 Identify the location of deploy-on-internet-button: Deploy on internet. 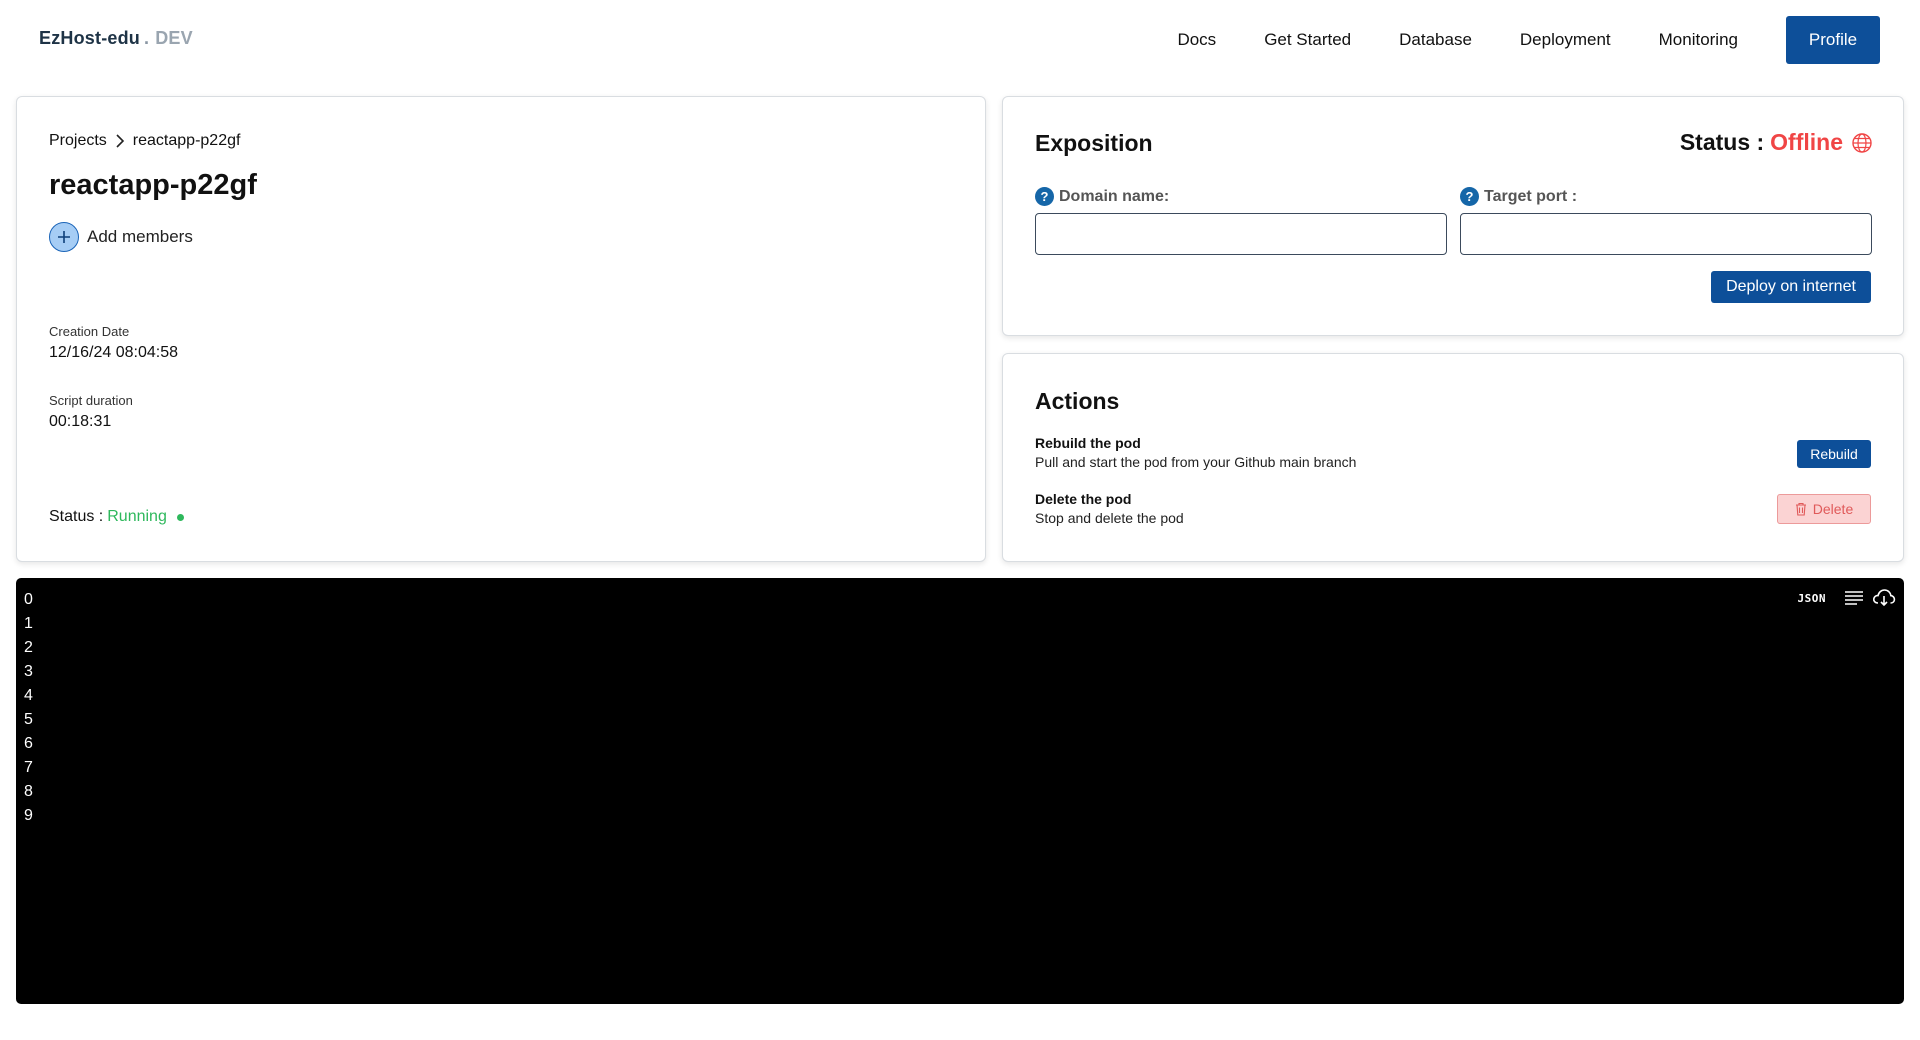
(1791, 287).